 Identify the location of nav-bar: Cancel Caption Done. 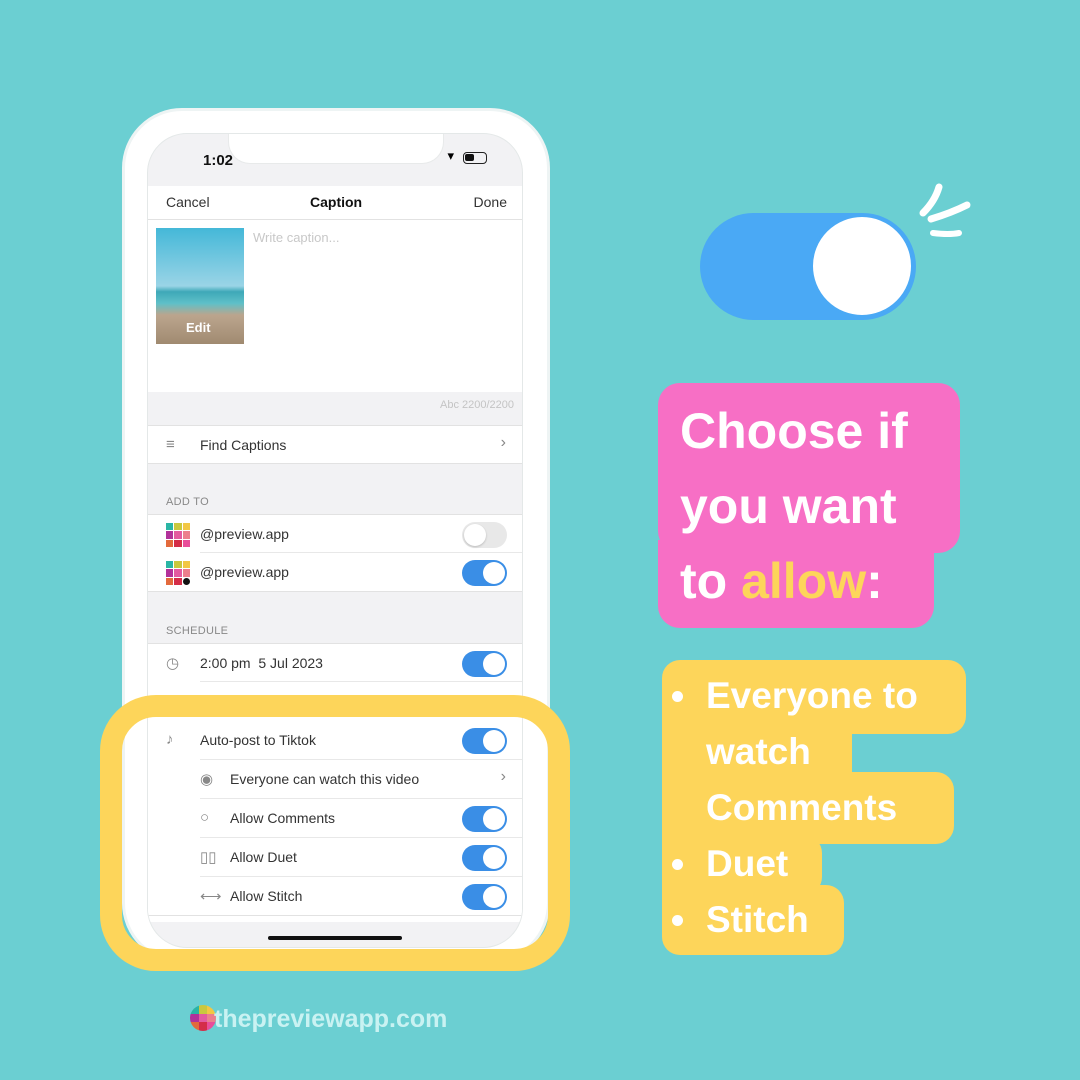
(335, 203).